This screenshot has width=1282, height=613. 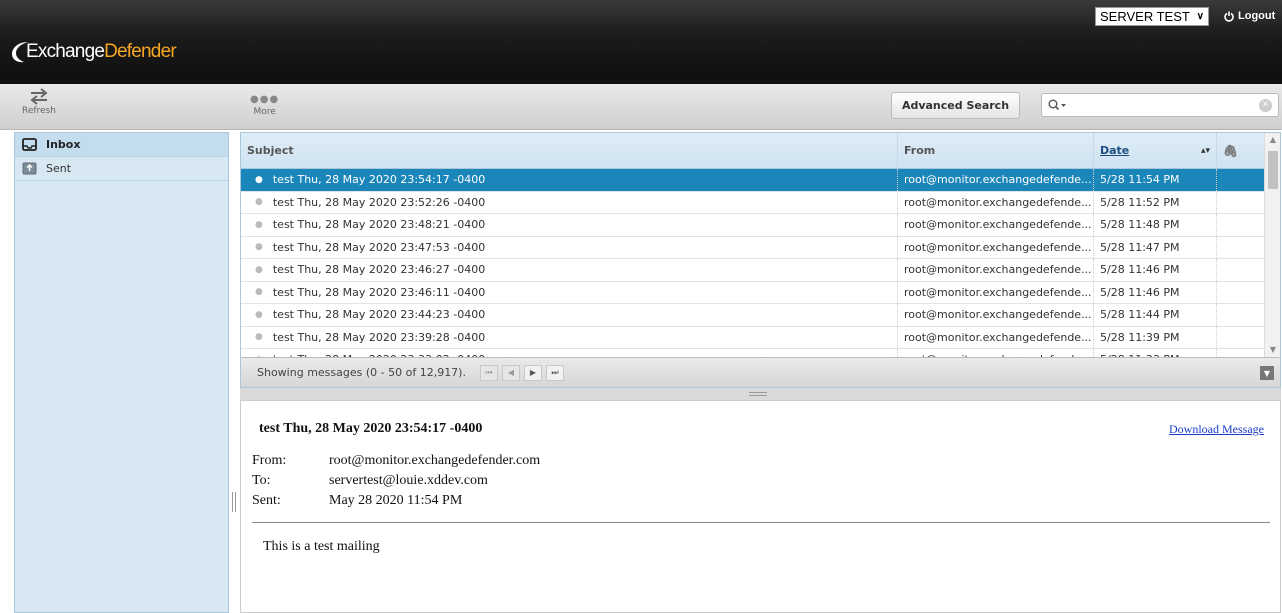 I want to click on column-from: From, so click(x=996, y=150).